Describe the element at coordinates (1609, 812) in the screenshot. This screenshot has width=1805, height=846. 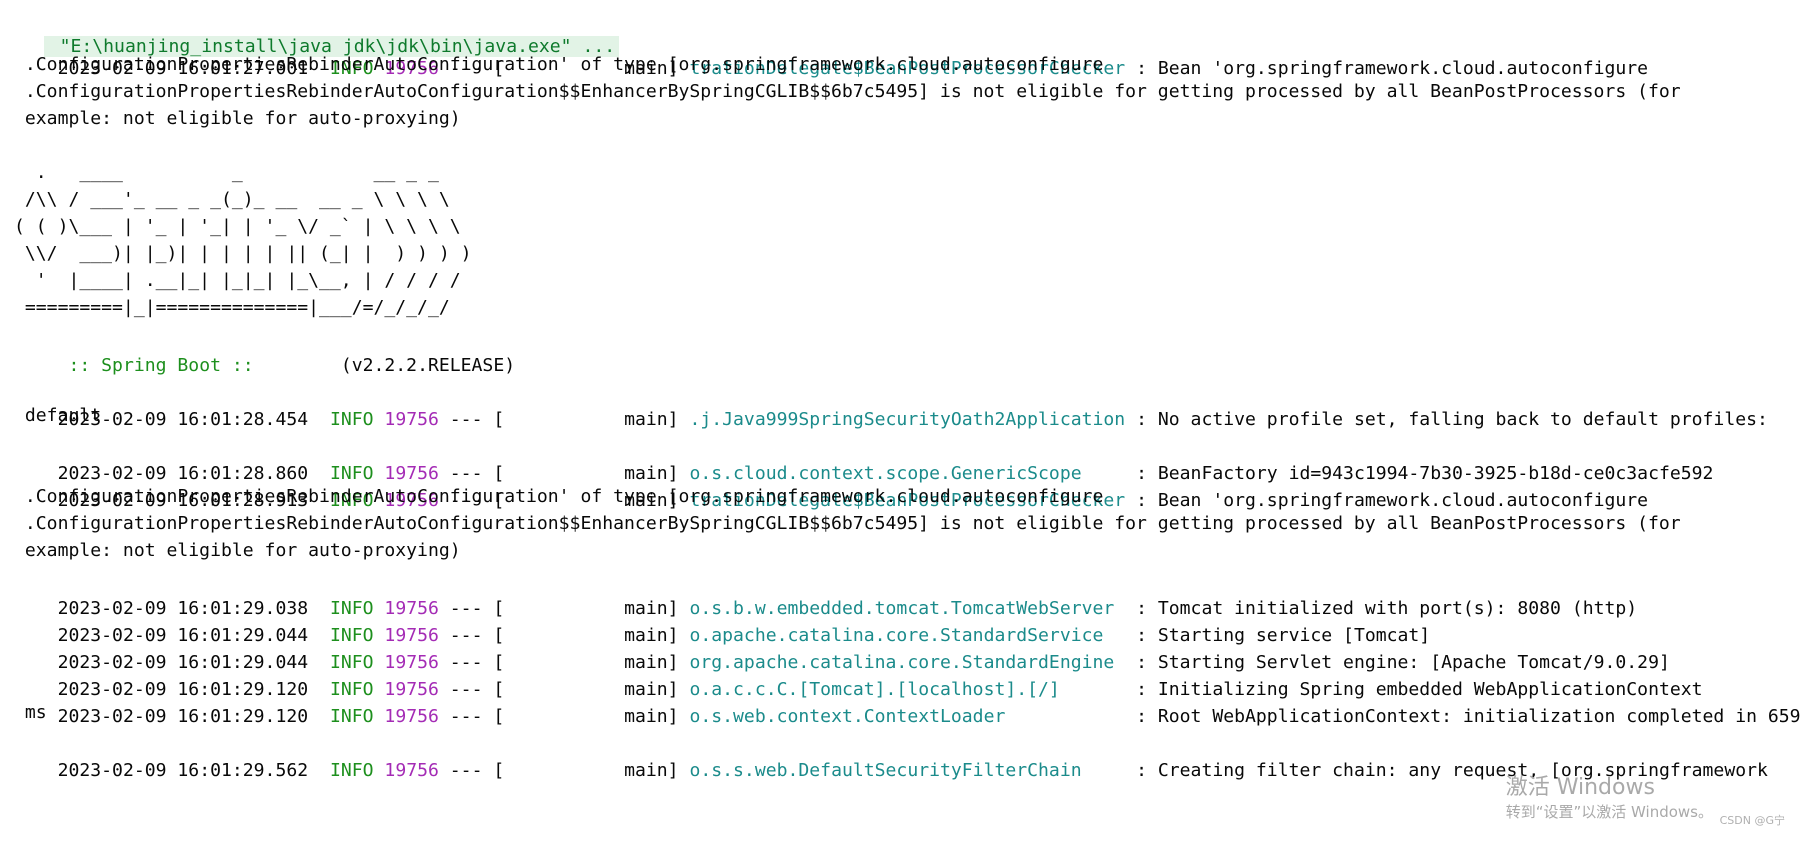
I see `watermark-subtitle: 转到“设置”以激活 Windows。` at that location.